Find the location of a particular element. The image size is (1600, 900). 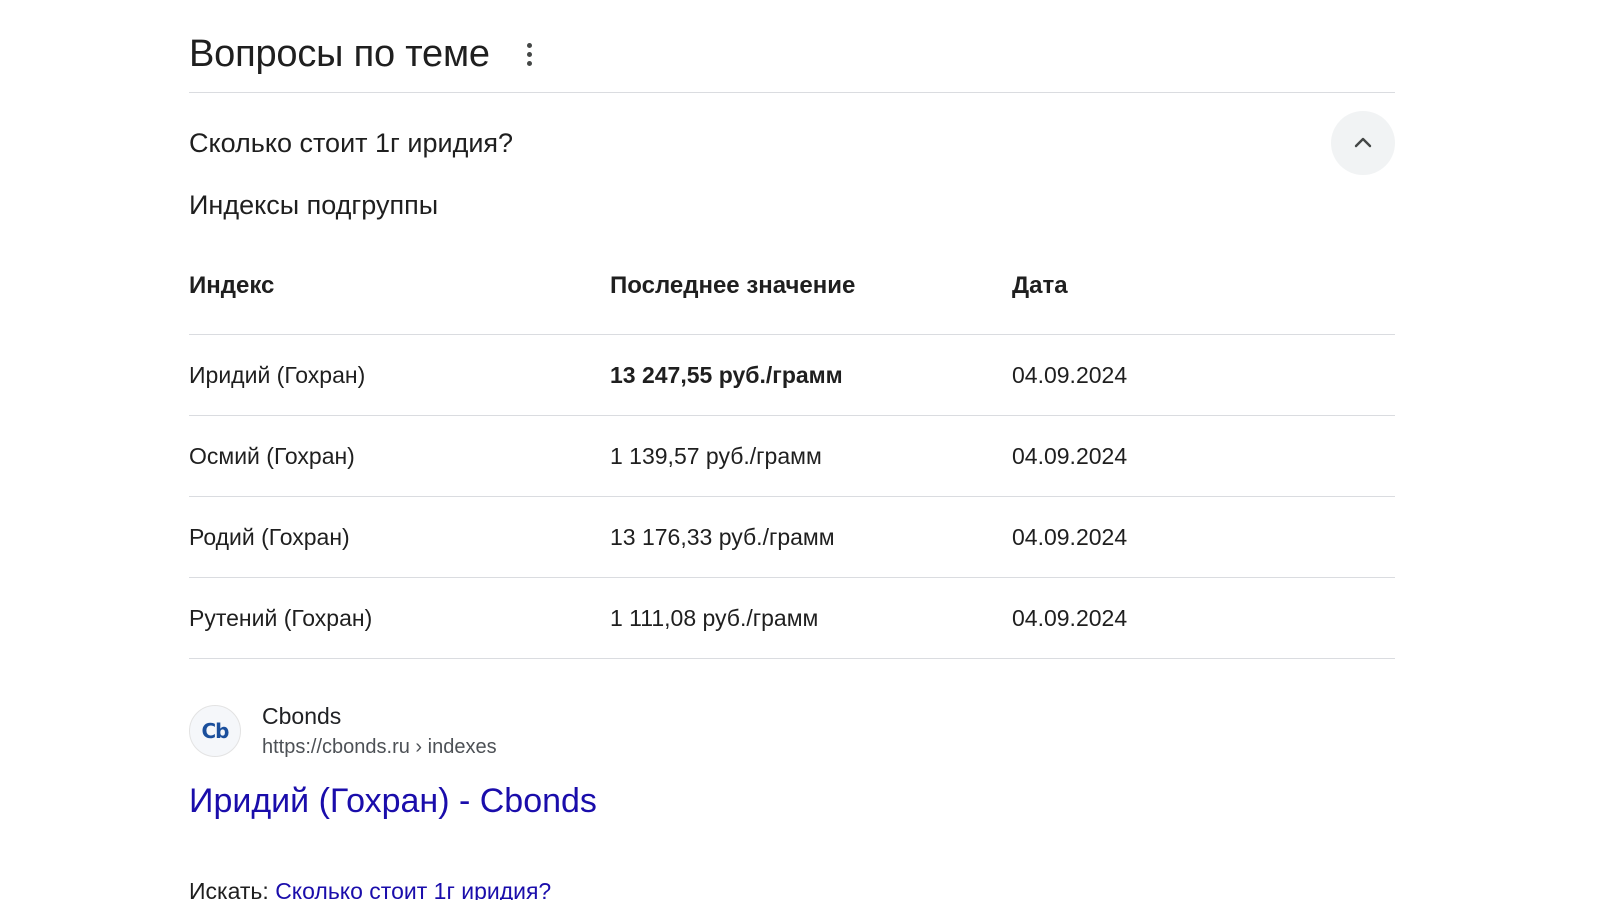

table-cell-value: 1 111,08 руб./грамм is located at coordinates (714, 617).